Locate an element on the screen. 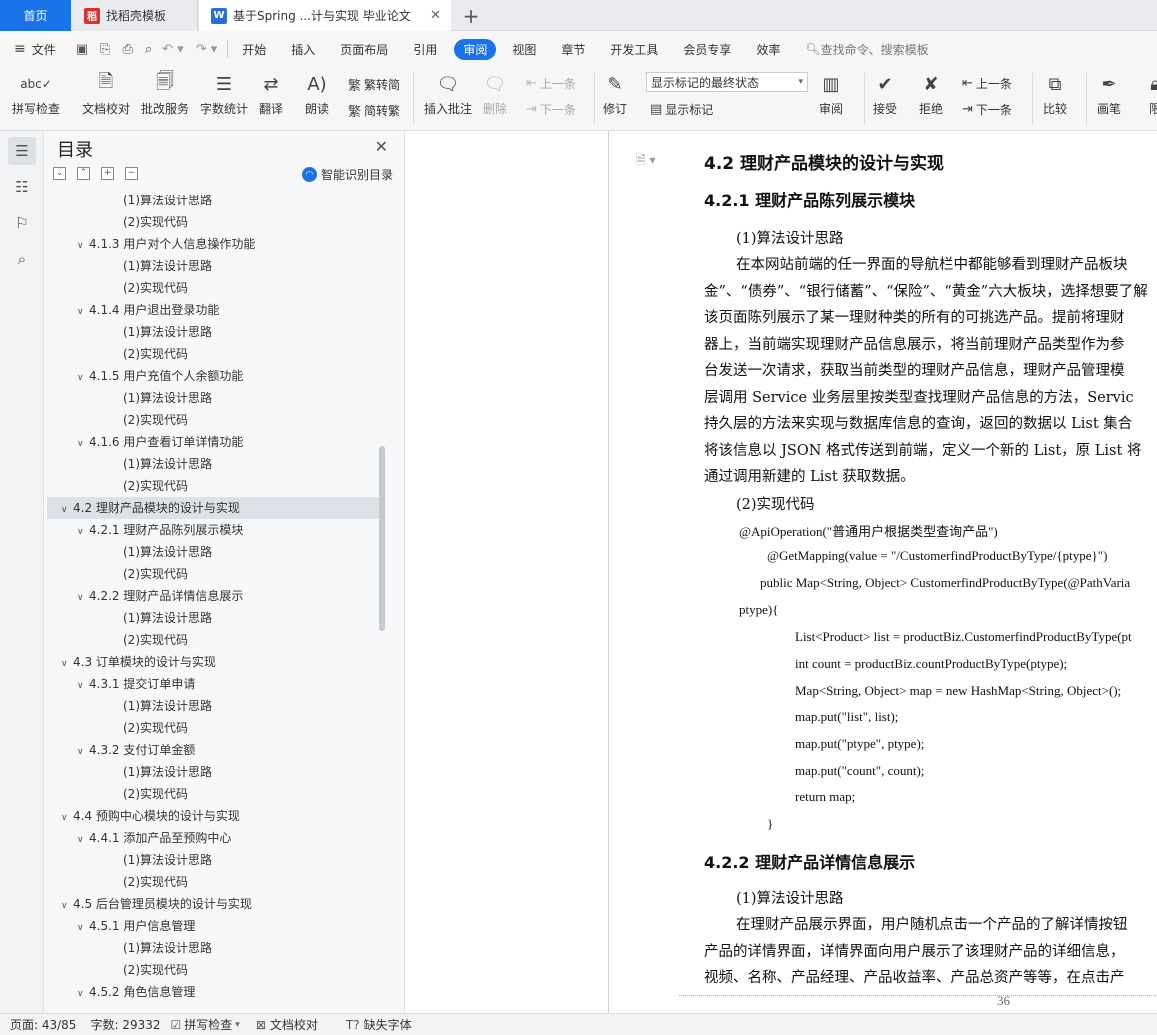 The height and width of the screenshot is (1035, 1157). toc-item-section: ∨ 4.4.1 添加产品至预购中心 is located at coordinates (213, 838).